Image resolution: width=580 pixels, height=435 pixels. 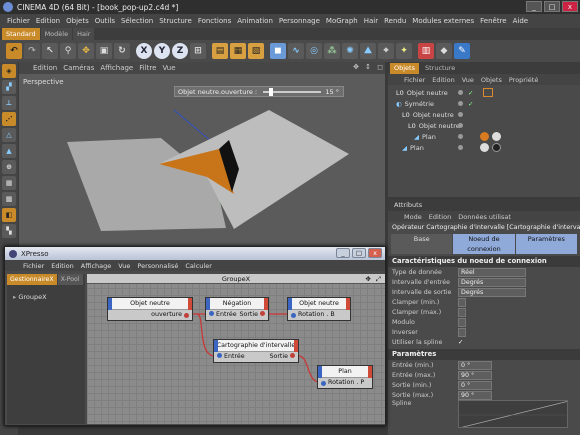 What do you see at coordinates (492, 272) in the screenshot?
I see `data-type-select: Réel` at bounding box center [492, 272].